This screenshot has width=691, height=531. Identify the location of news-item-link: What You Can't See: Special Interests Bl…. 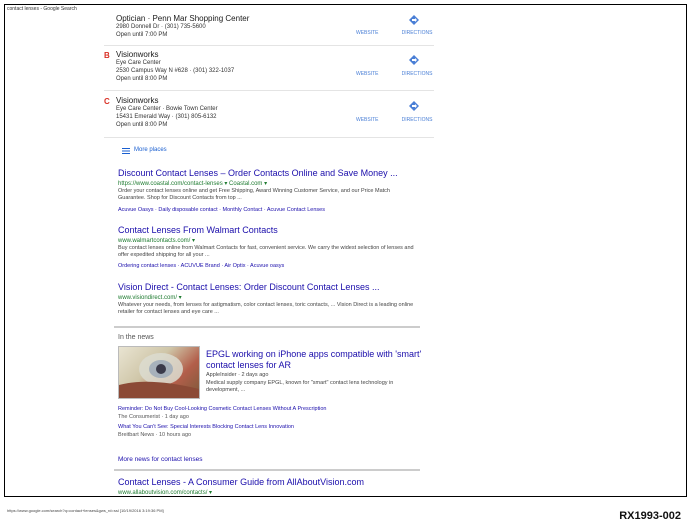
(206, 427).